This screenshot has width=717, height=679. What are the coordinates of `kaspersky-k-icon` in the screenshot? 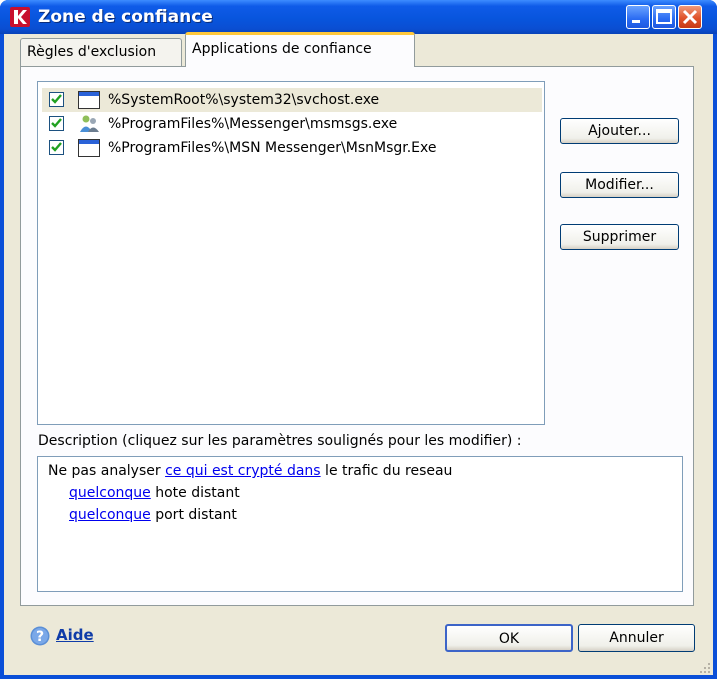 It's located at (20, 17).